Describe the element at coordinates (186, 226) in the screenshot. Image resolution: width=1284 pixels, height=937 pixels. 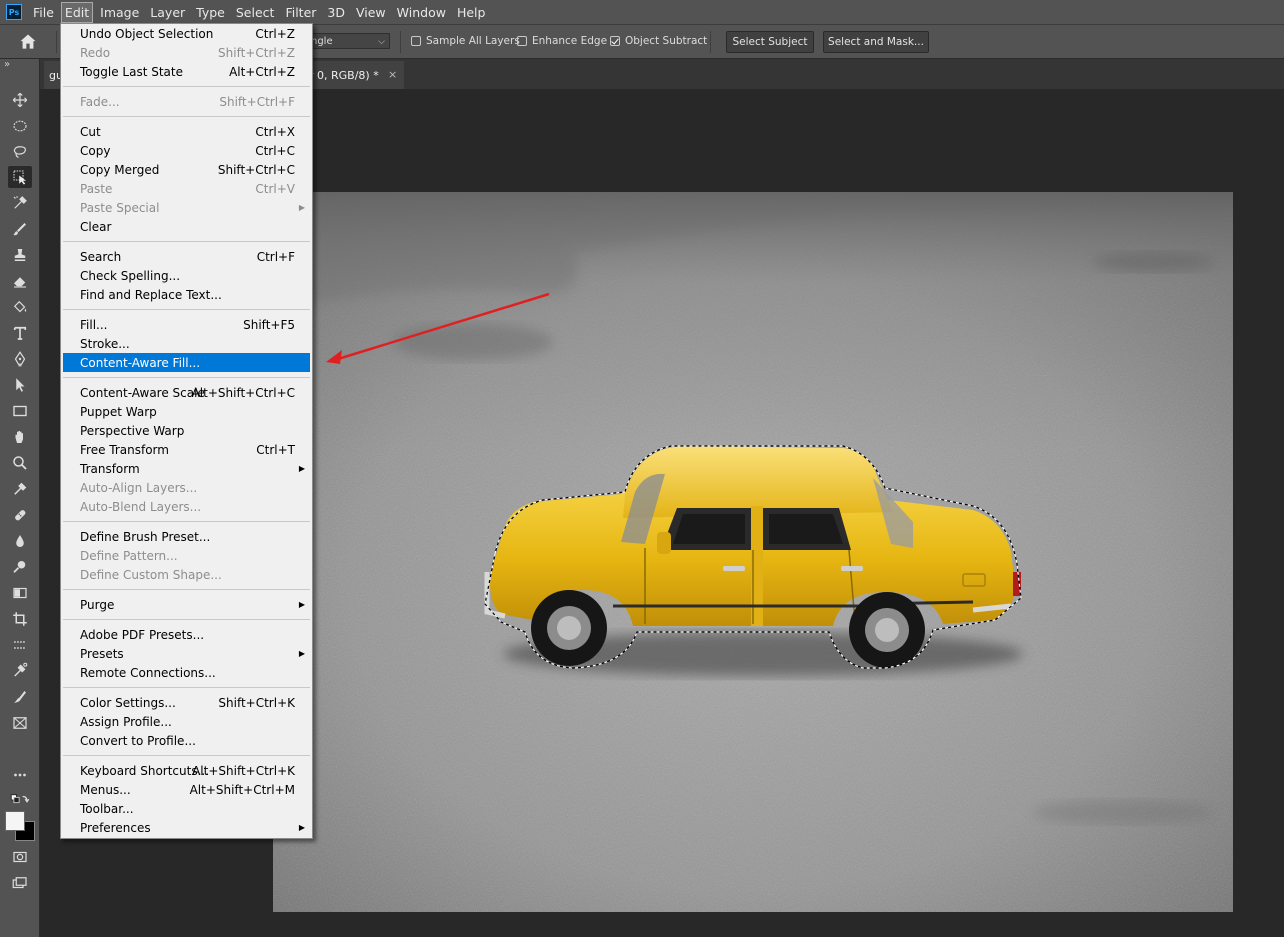
I see `menu-item-clear: Clear` at that location.